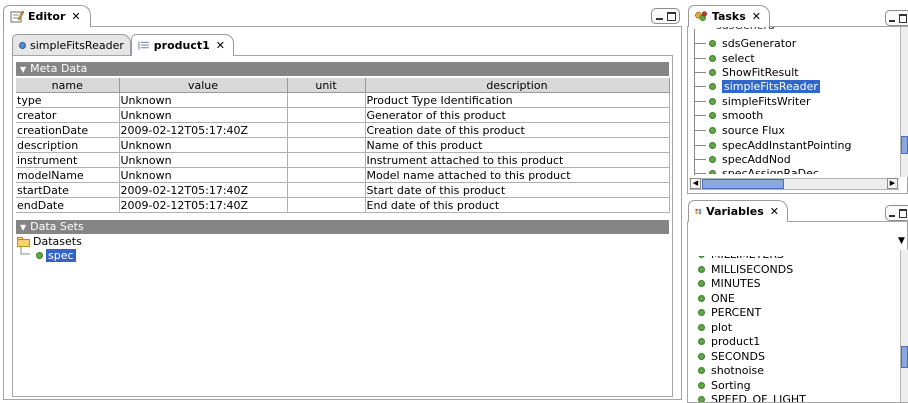 The width and height of the screenshot is (908, 403). Describe the element at coordinates (892, 183) in the screenshot. I see `scroll-right-icon: ▶` at that location.